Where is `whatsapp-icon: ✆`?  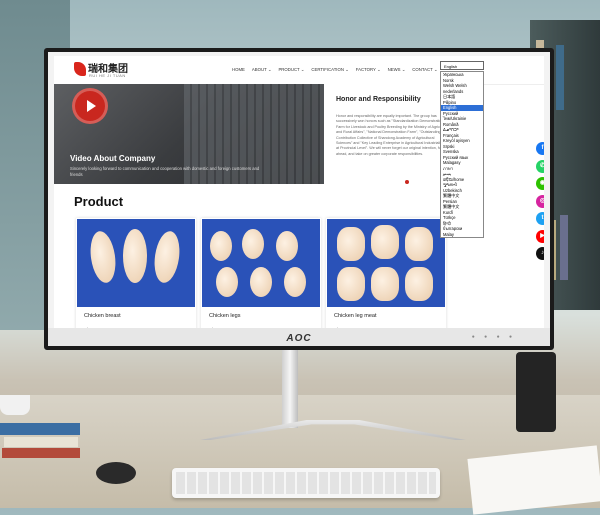
whatsapp-icon: ✆ is located at coordinates (540, 166).